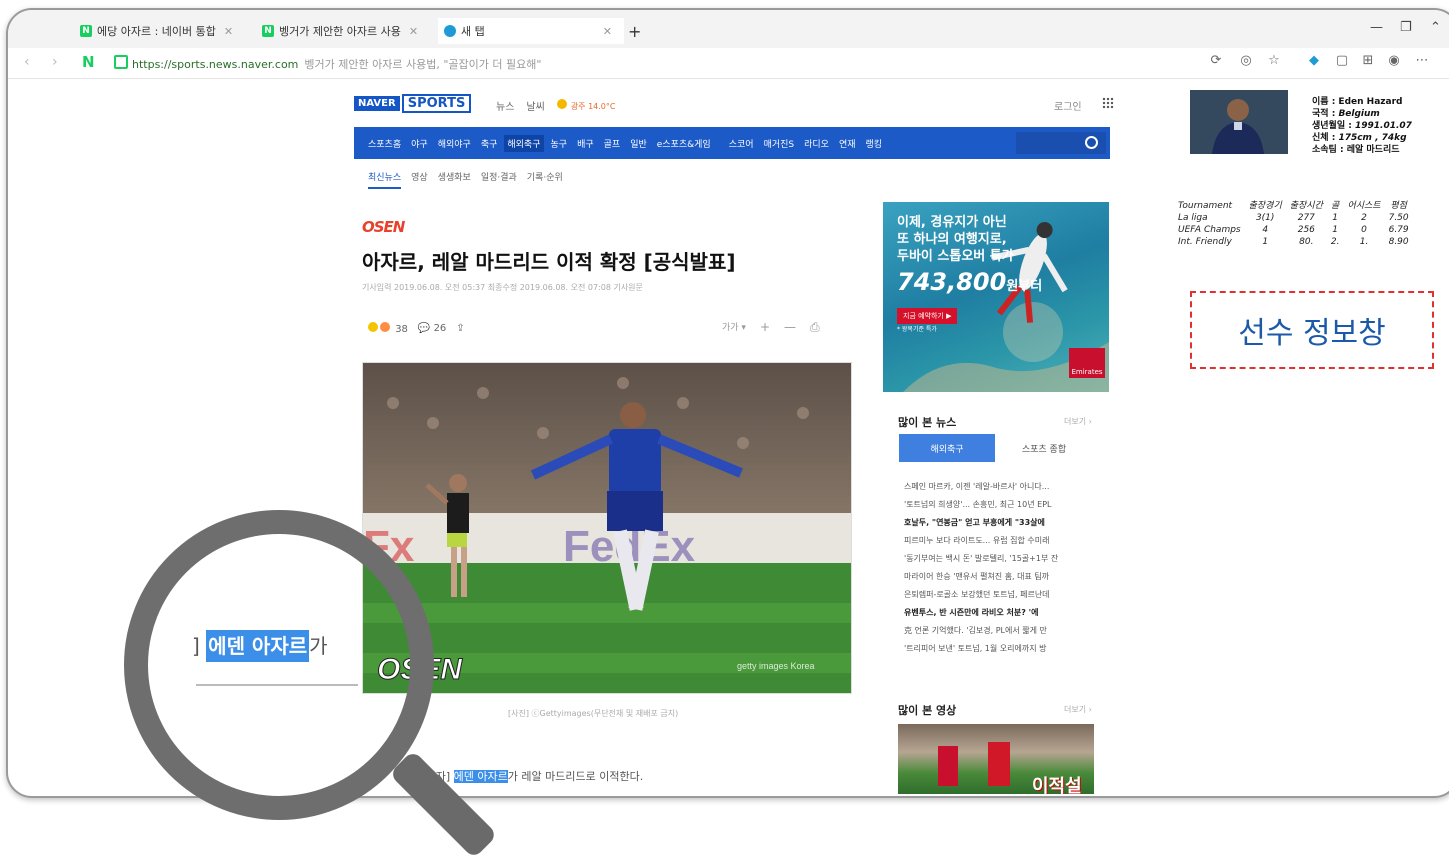 The height and width of the screenshot is (859, 1449). What do you see at coordinates (1368, 61) in the screenshot?
I see `split-view-icon: ⊞` at bounding box center [1368, 61].